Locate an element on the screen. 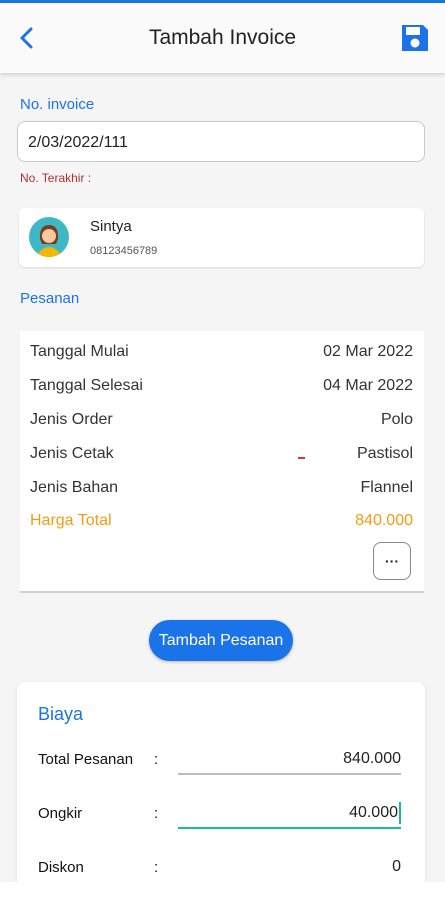 The image size is (445, 900). order-row-value: Polo is located at coordinates (396, 419).